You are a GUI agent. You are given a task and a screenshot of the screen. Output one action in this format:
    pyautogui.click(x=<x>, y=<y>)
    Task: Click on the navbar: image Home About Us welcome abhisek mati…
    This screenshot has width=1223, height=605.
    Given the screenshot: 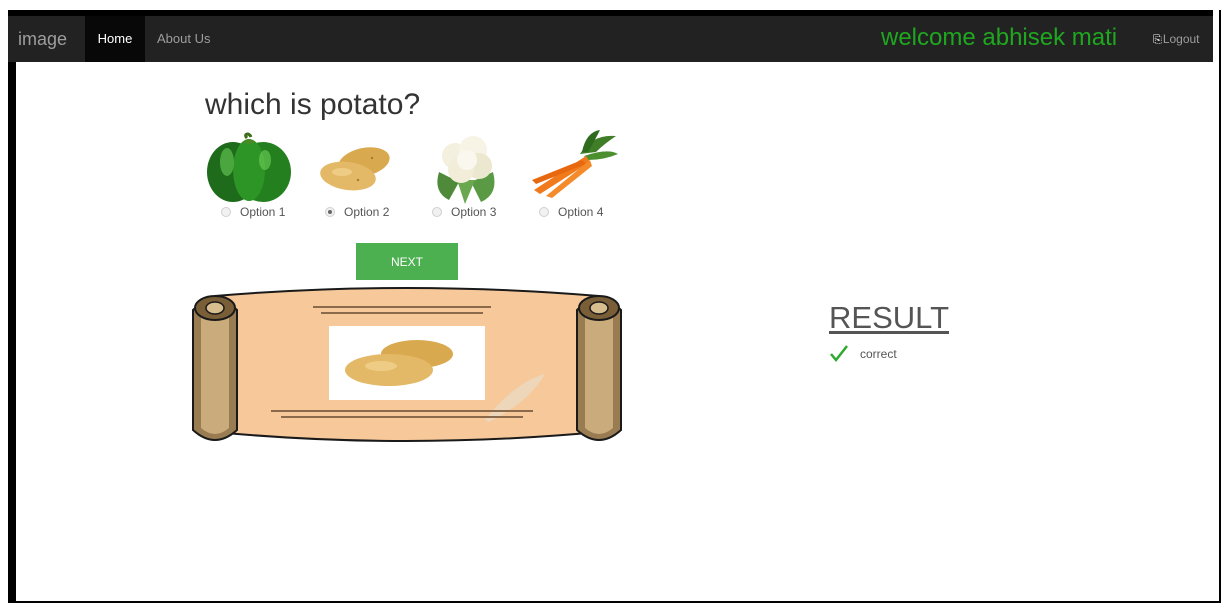 What is the action you would take?
    pyautogui.click(x=610, y=36)
    